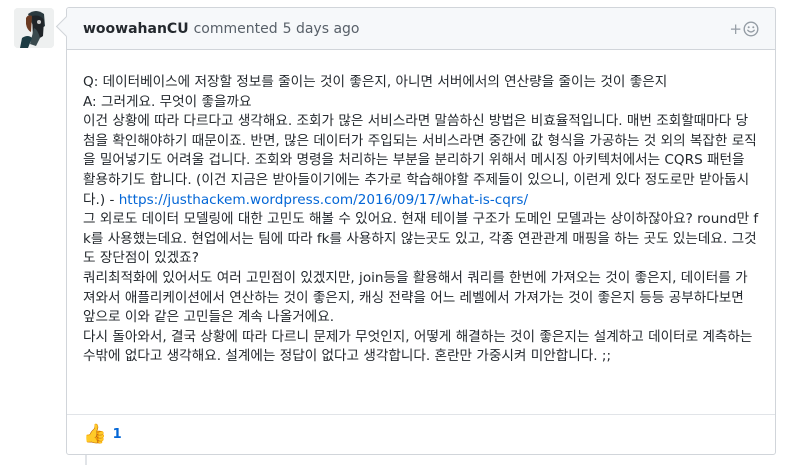  Describe the element at coordinates (235, 28) in the screenshot. I see `comment-action: commented` at that location.